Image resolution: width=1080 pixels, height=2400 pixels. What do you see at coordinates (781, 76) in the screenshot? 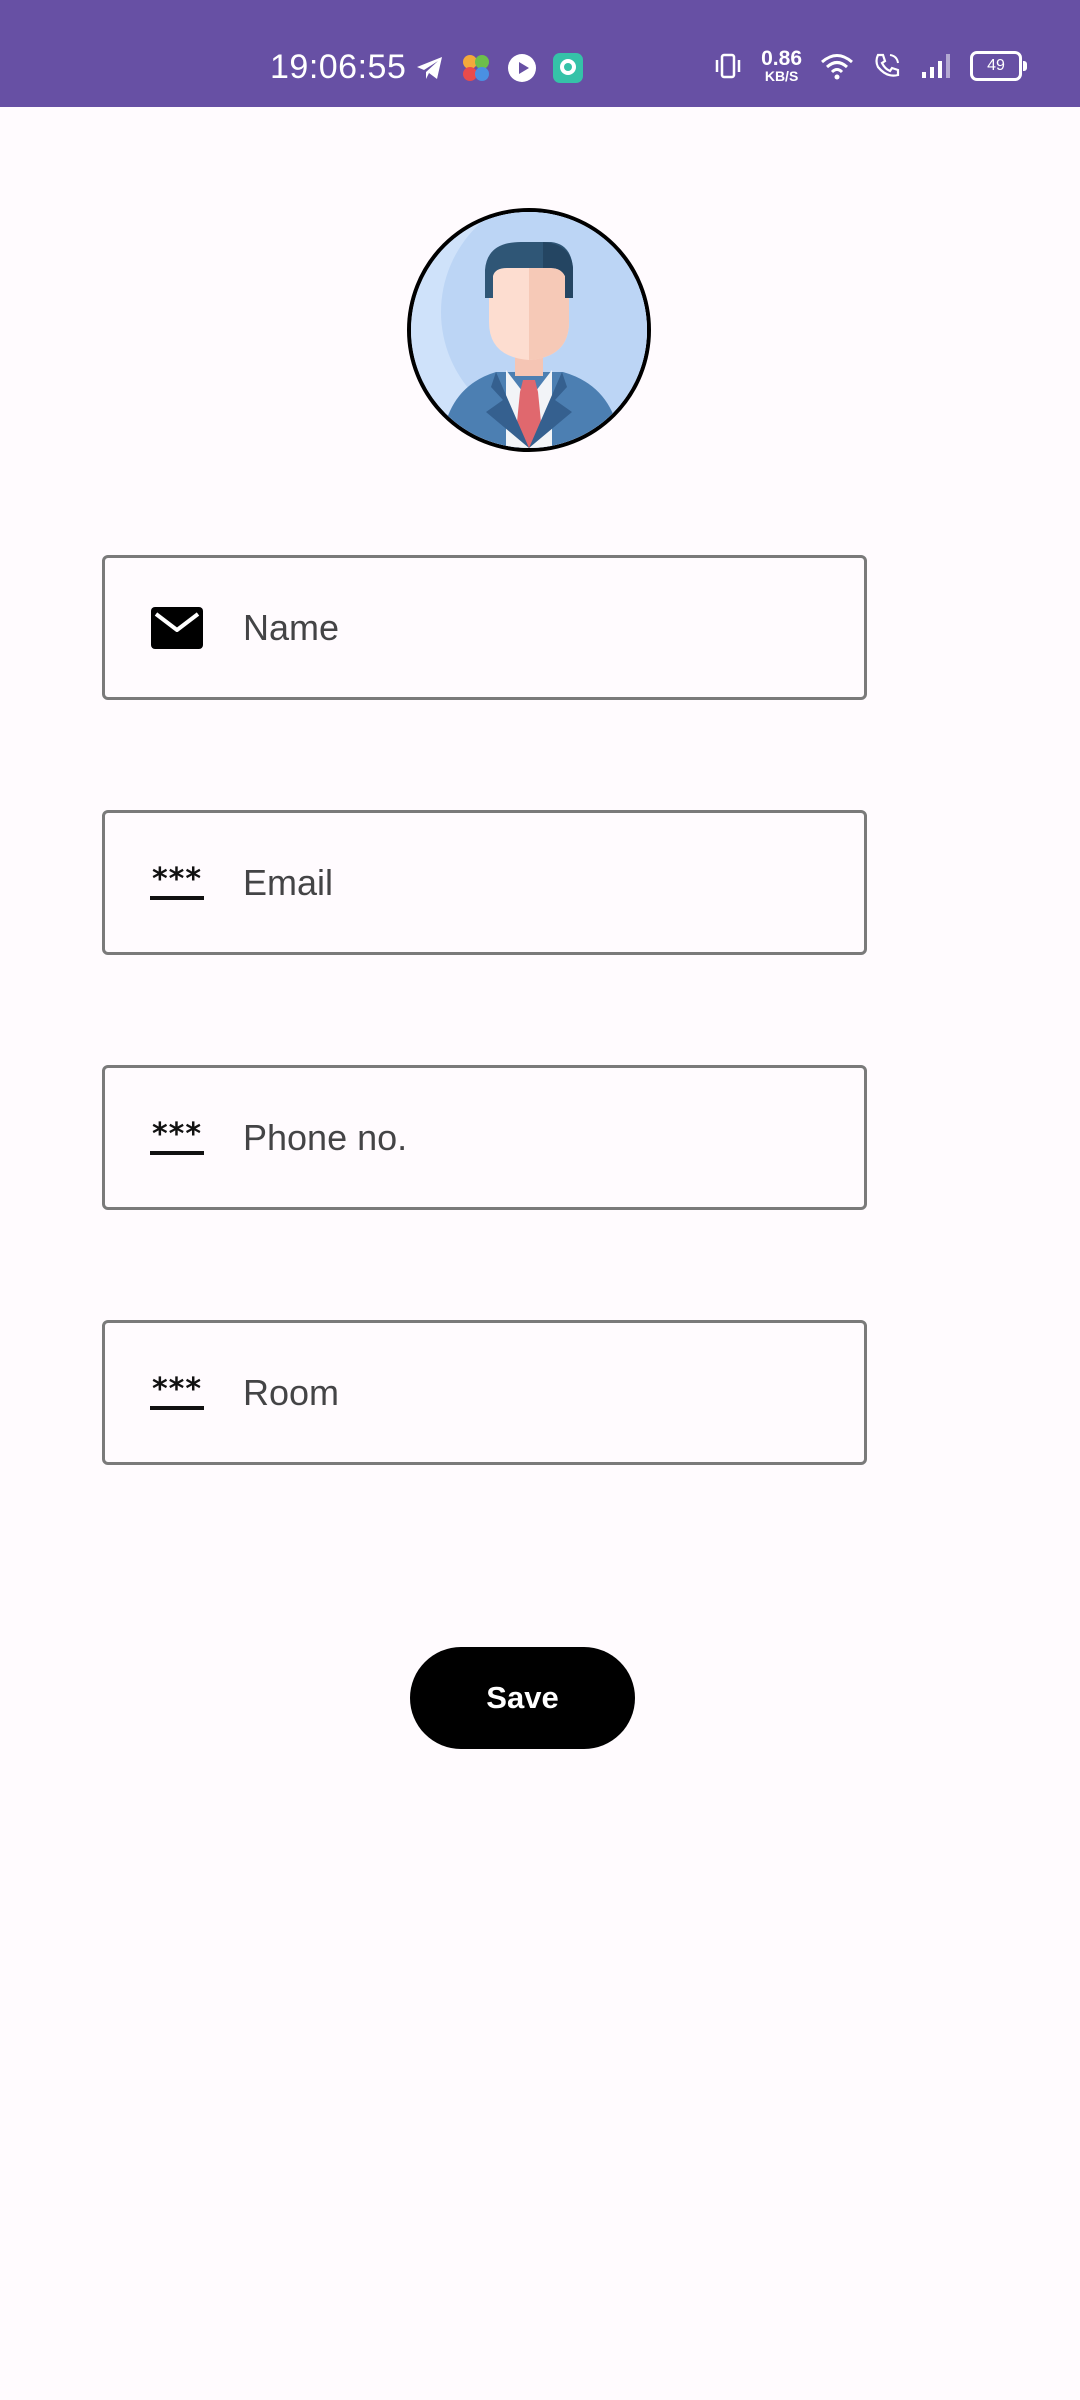
I see `network-speed-unit: KB/S` at bounding box center [781, 76].